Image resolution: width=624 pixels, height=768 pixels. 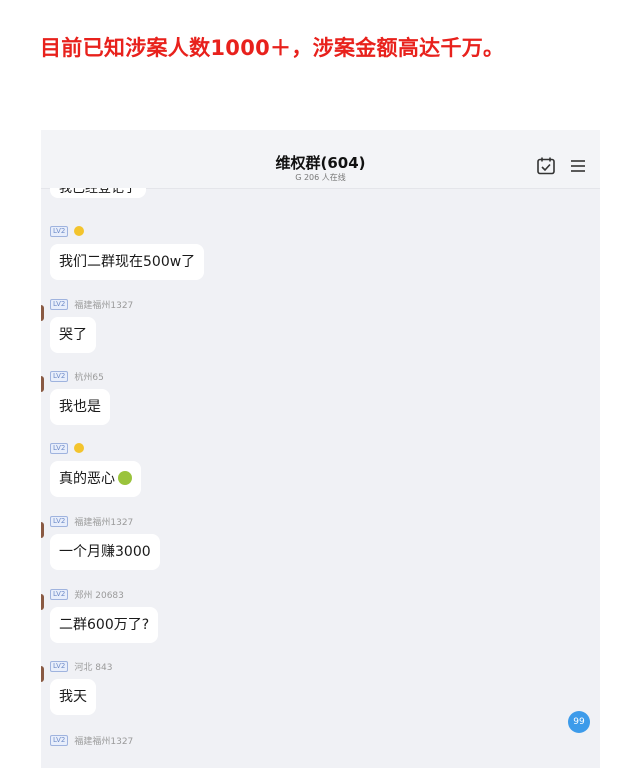 I want to click on message-bubble: 真的恶心, so click(x=95, y=479).